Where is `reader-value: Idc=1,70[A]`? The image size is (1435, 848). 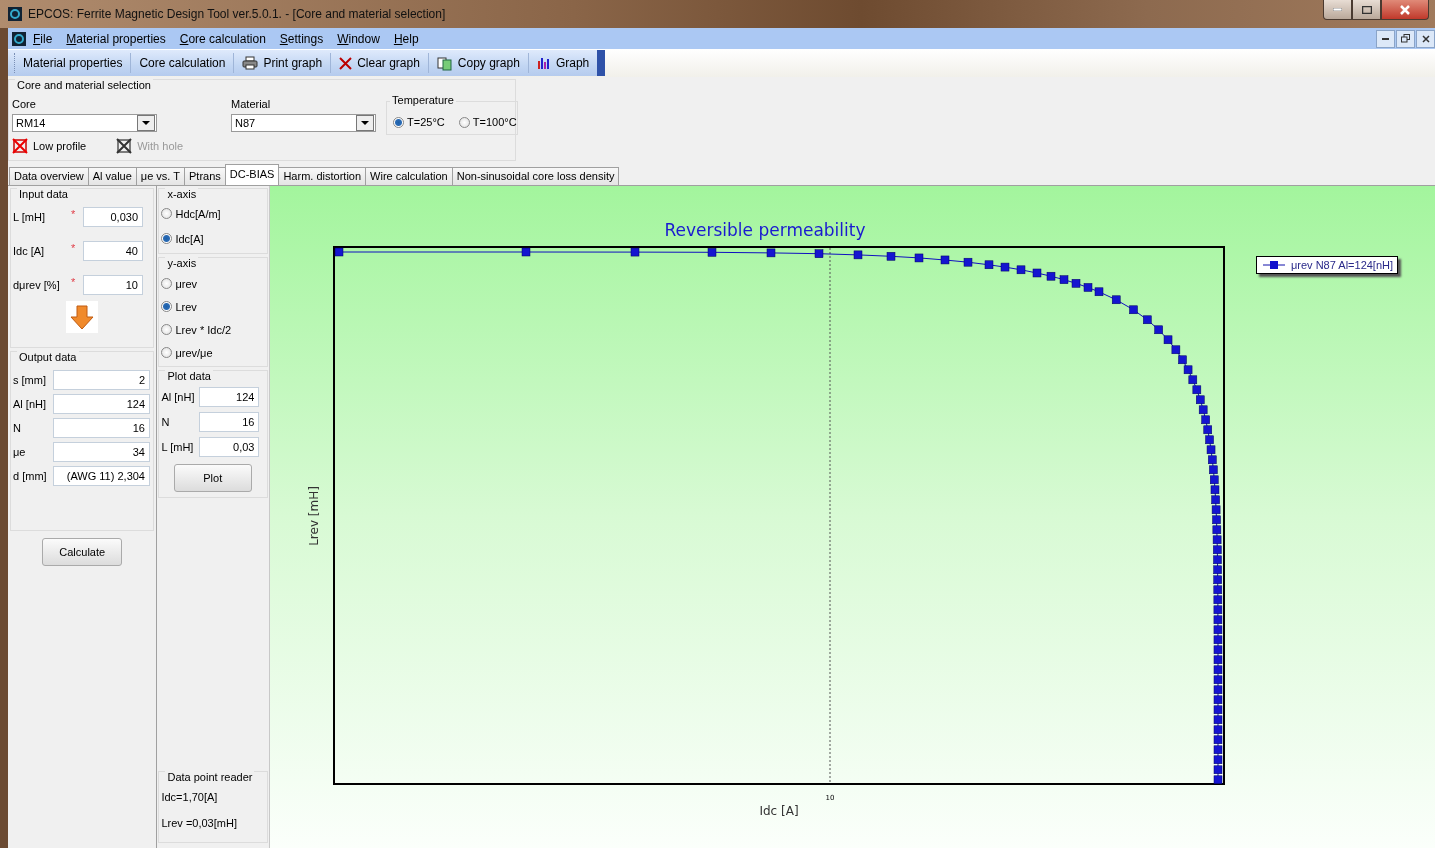 reader-value: Idc=1,70[A] is located at coordinates (190, 797).